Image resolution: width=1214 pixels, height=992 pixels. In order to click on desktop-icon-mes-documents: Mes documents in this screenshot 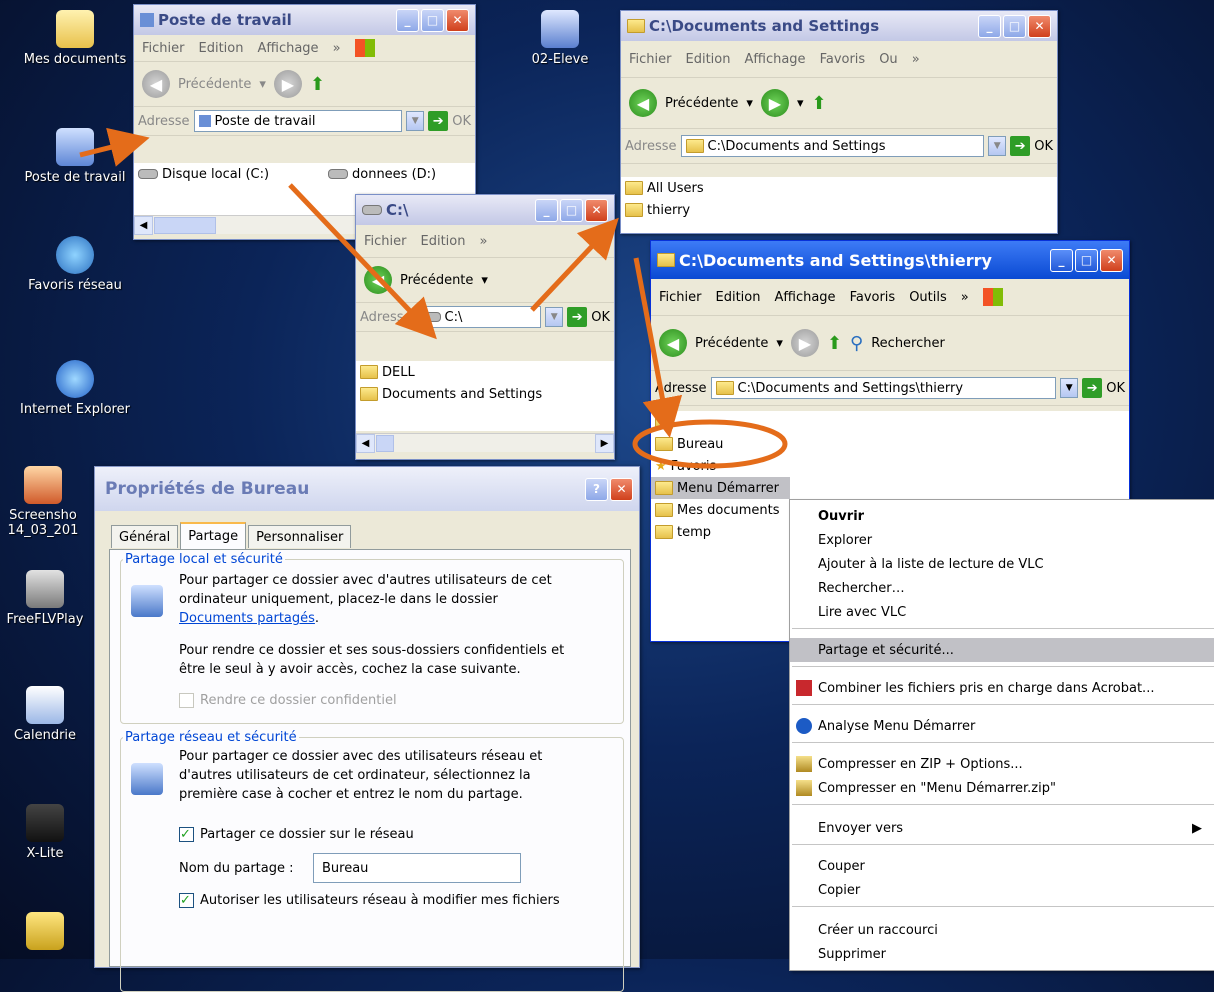, I will do `click(75, 38)`.